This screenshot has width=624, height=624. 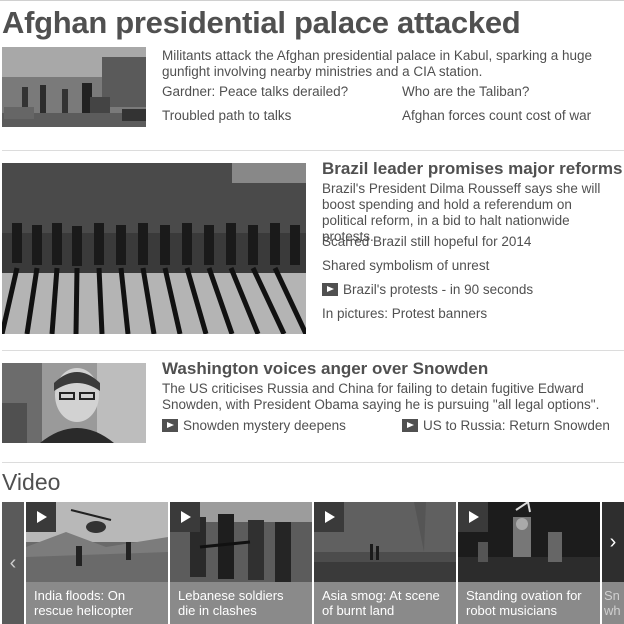 What do you see at coordinates (264, 425) in the screenshot?
I see `snowden-mystery-label: Snowden mystery deepens` at bounding box center [264, 425].